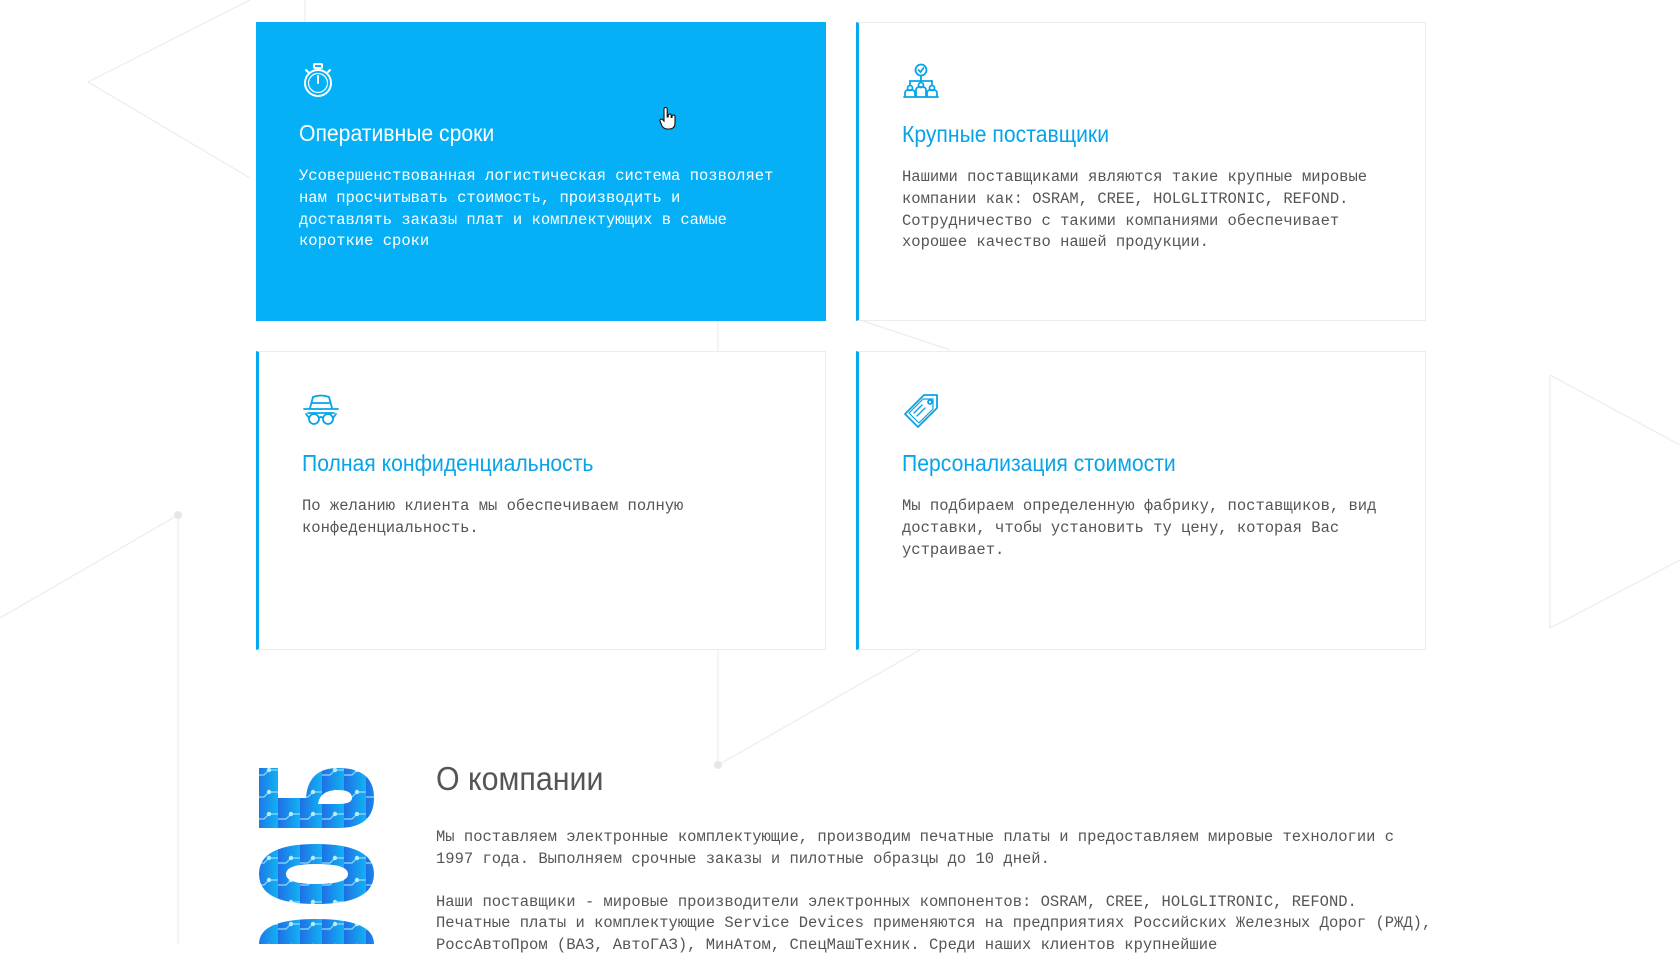 This screenshot has height=978, width=1680. What do you see at coordinates (316, 856) in the screenshot?
I see `section-number-graphic` at bounding box center [316, 856].